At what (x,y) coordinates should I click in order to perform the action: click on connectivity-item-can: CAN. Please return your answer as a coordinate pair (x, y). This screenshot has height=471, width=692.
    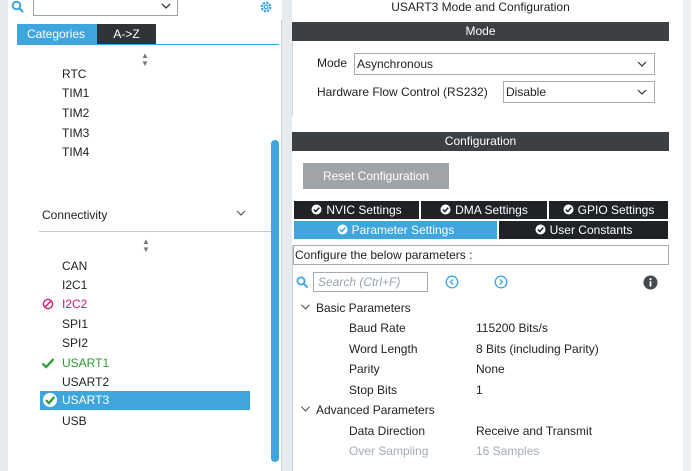
    Looking at the image, I should click on (74, 266).